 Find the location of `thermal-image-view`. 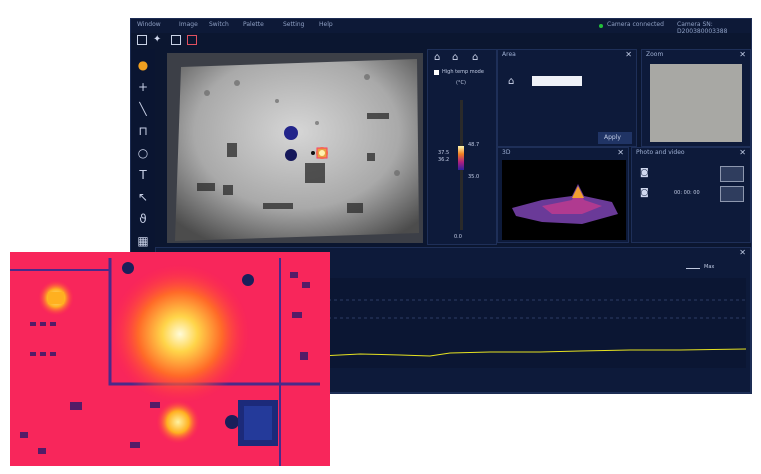

thermal-image-view is located at coordinates (295, 148).